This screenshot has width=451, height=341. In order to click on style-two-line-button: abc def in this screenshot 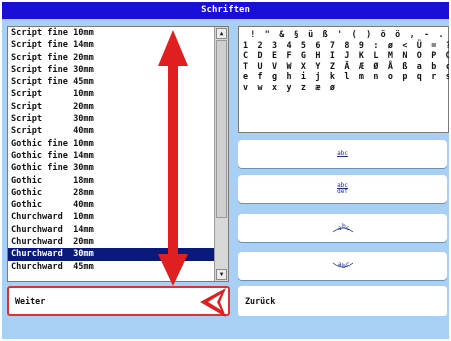, I will do `click(342, 189)`.